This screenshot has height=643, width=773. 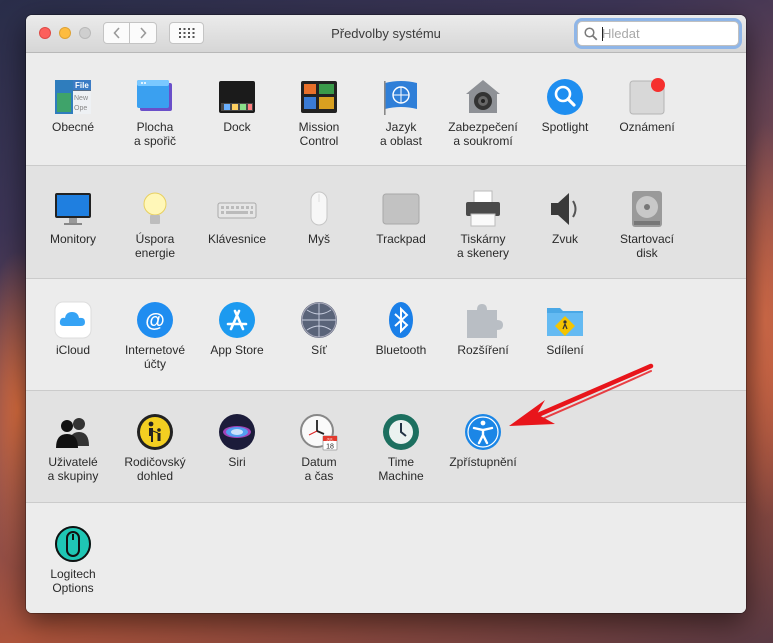 What do you see at coordinates (483, 350) in the screenshot?
I see `pane-label: Rozšíření` at bounding box center [483, 350].